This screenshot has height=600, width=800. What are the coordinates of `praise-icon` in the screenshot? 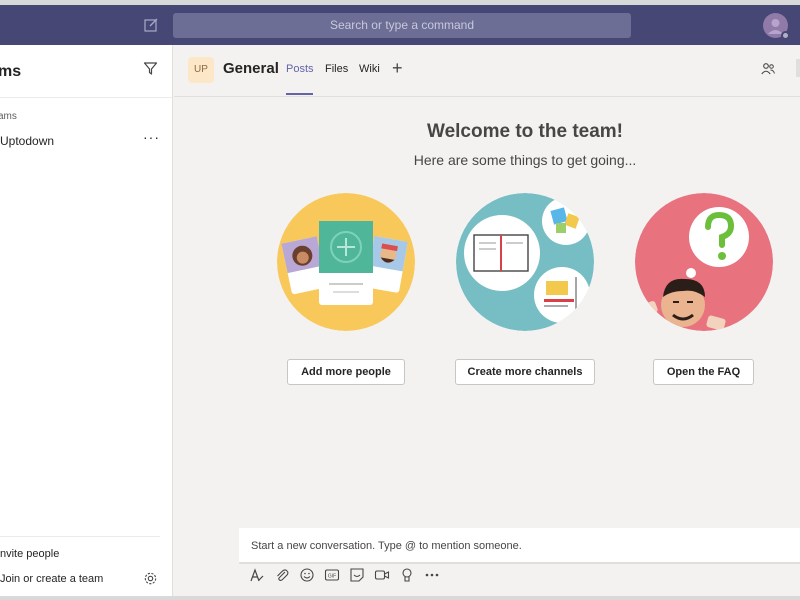 It's located at (407, 575).